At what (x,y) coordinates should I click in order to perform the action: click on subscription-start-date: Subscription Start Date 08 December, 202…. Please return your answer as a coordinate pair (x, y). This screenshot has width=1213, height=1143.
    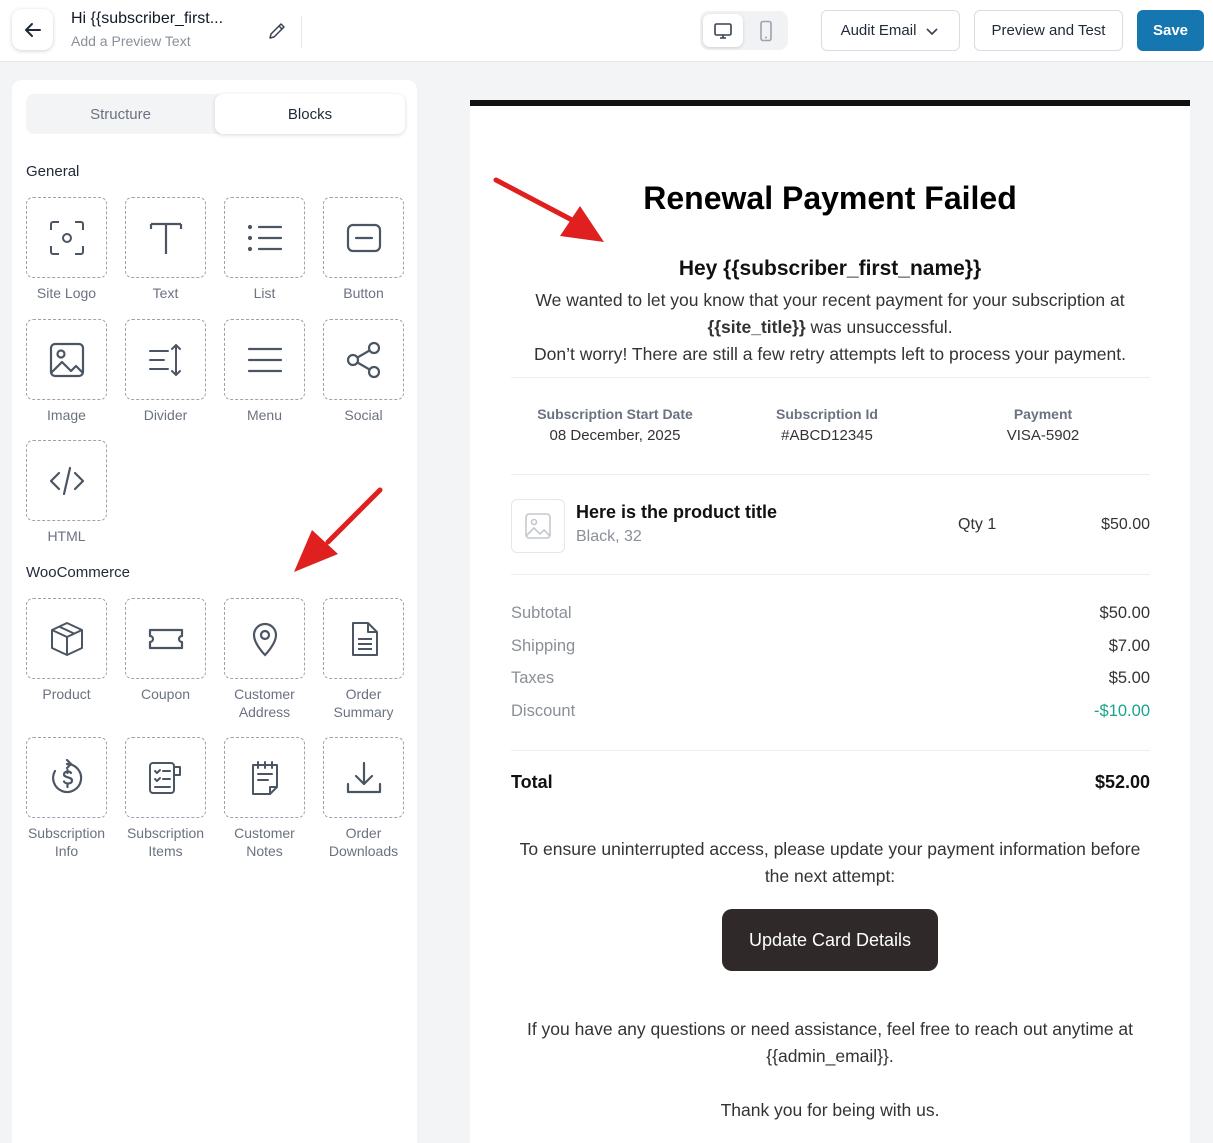
    Looking at the image, I should click on (615, 425).